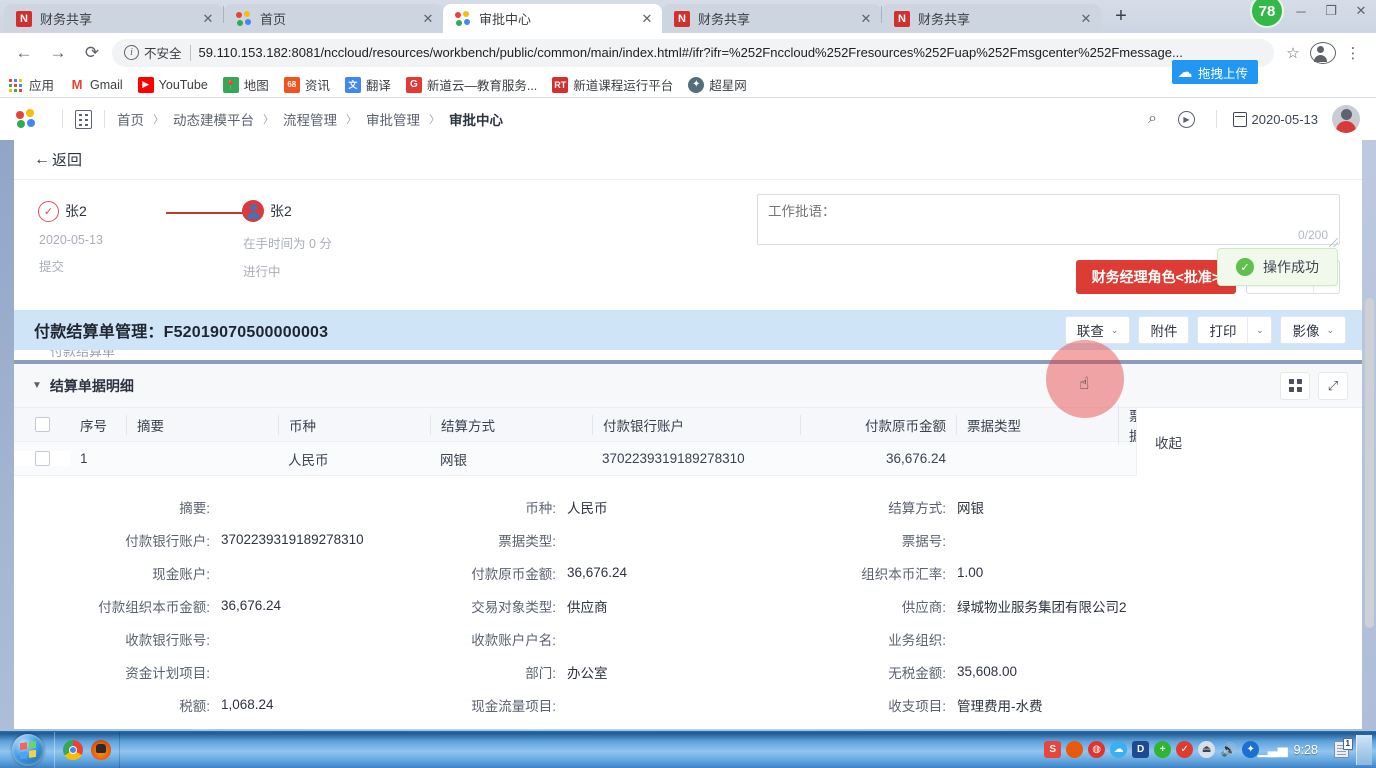  Describe the element at coordinates (1291, 267) in the screenshot. I see `toast-message: 操作成功` at that location.